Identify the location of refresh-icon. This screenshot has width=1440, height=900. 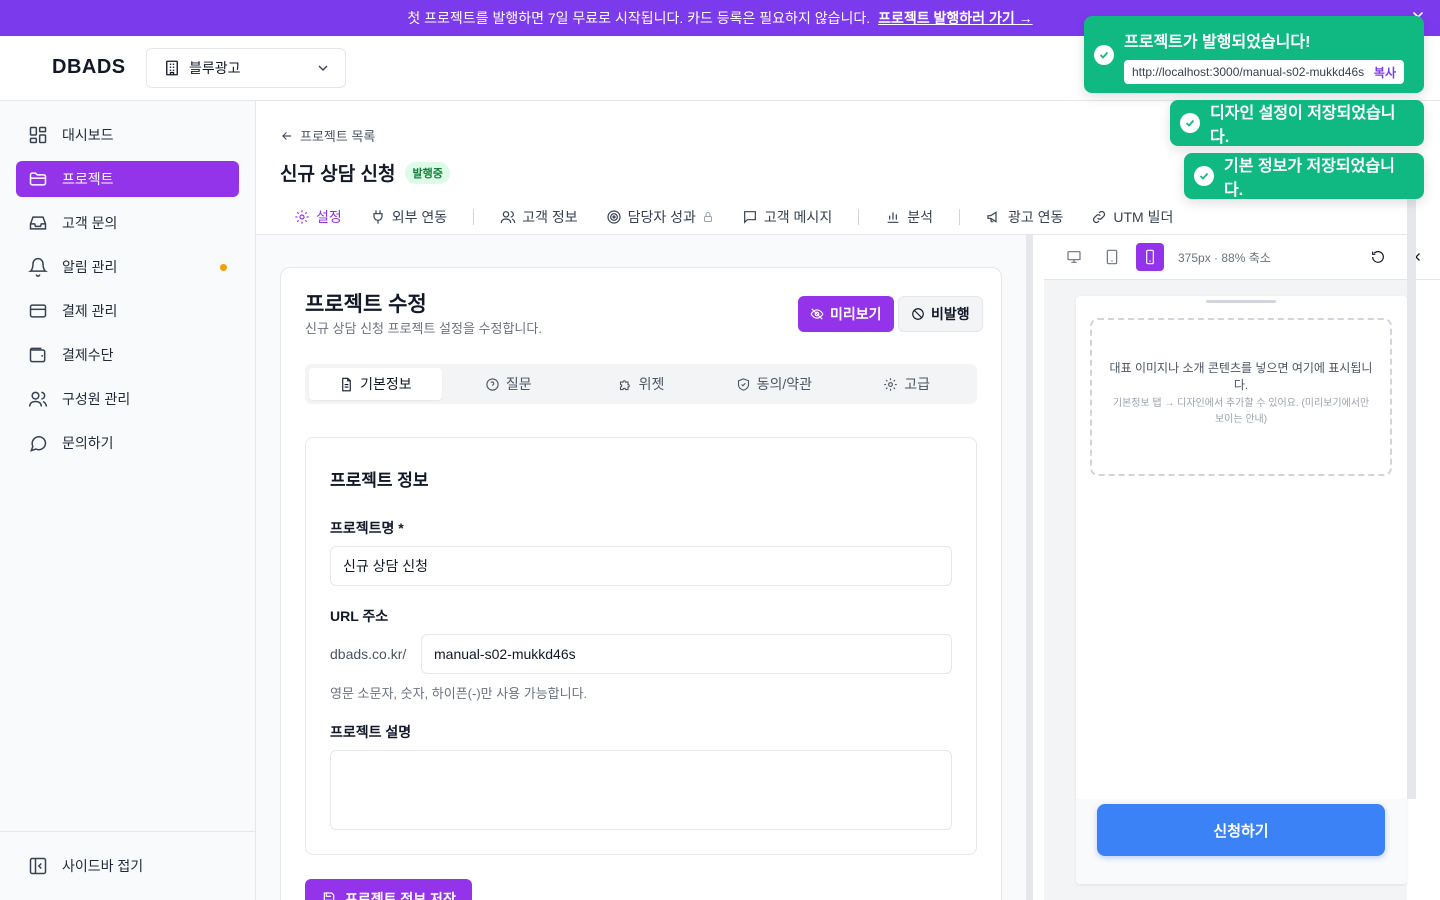
(1378, 257).